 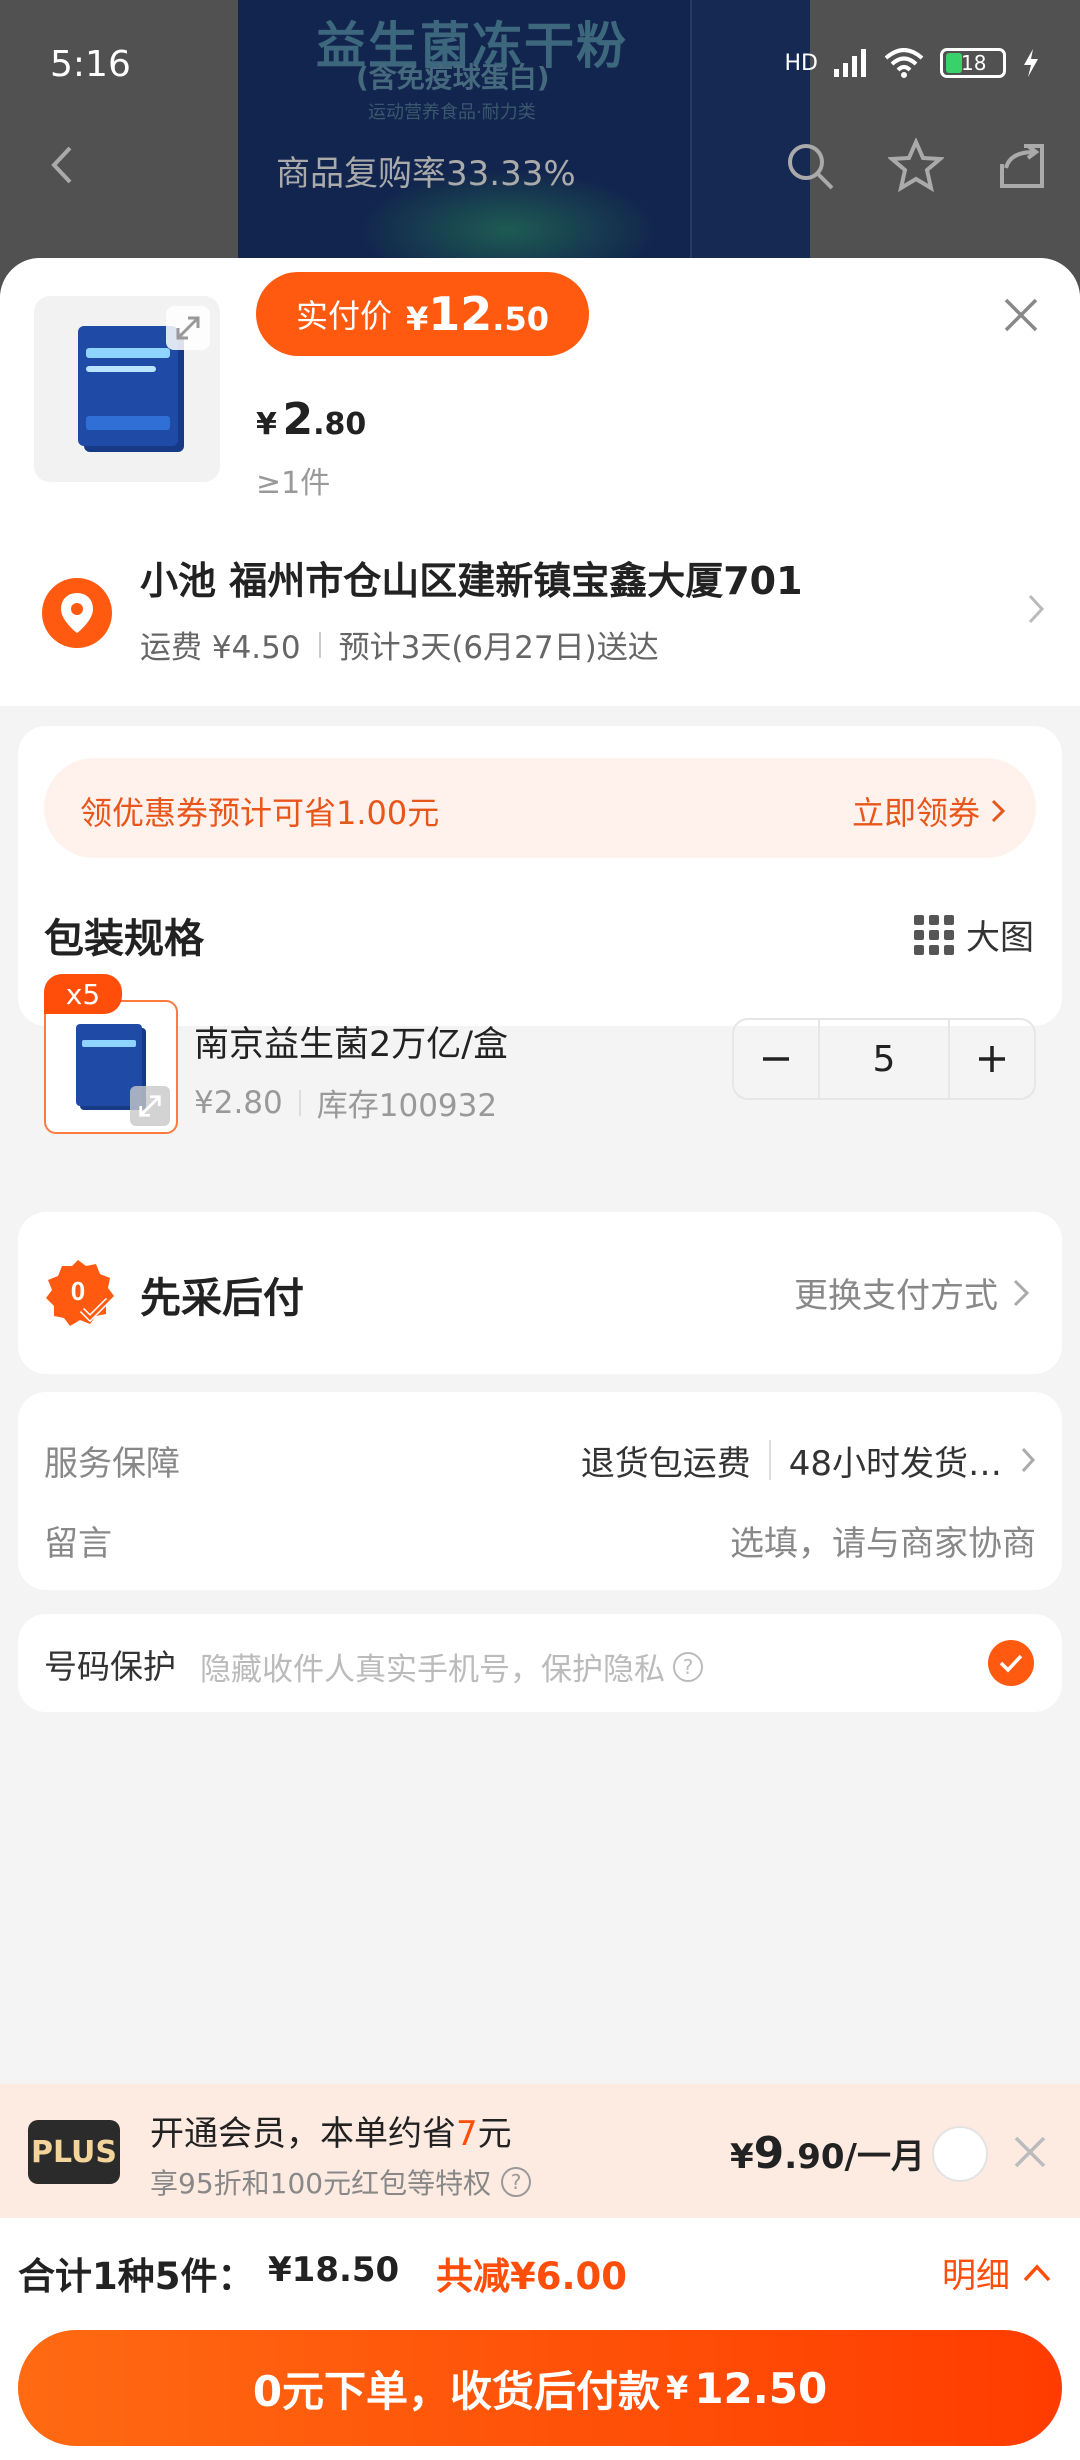 I want to click on repurchase-rate-label: 商品复购率33.33%, so click(x=426, y=174).